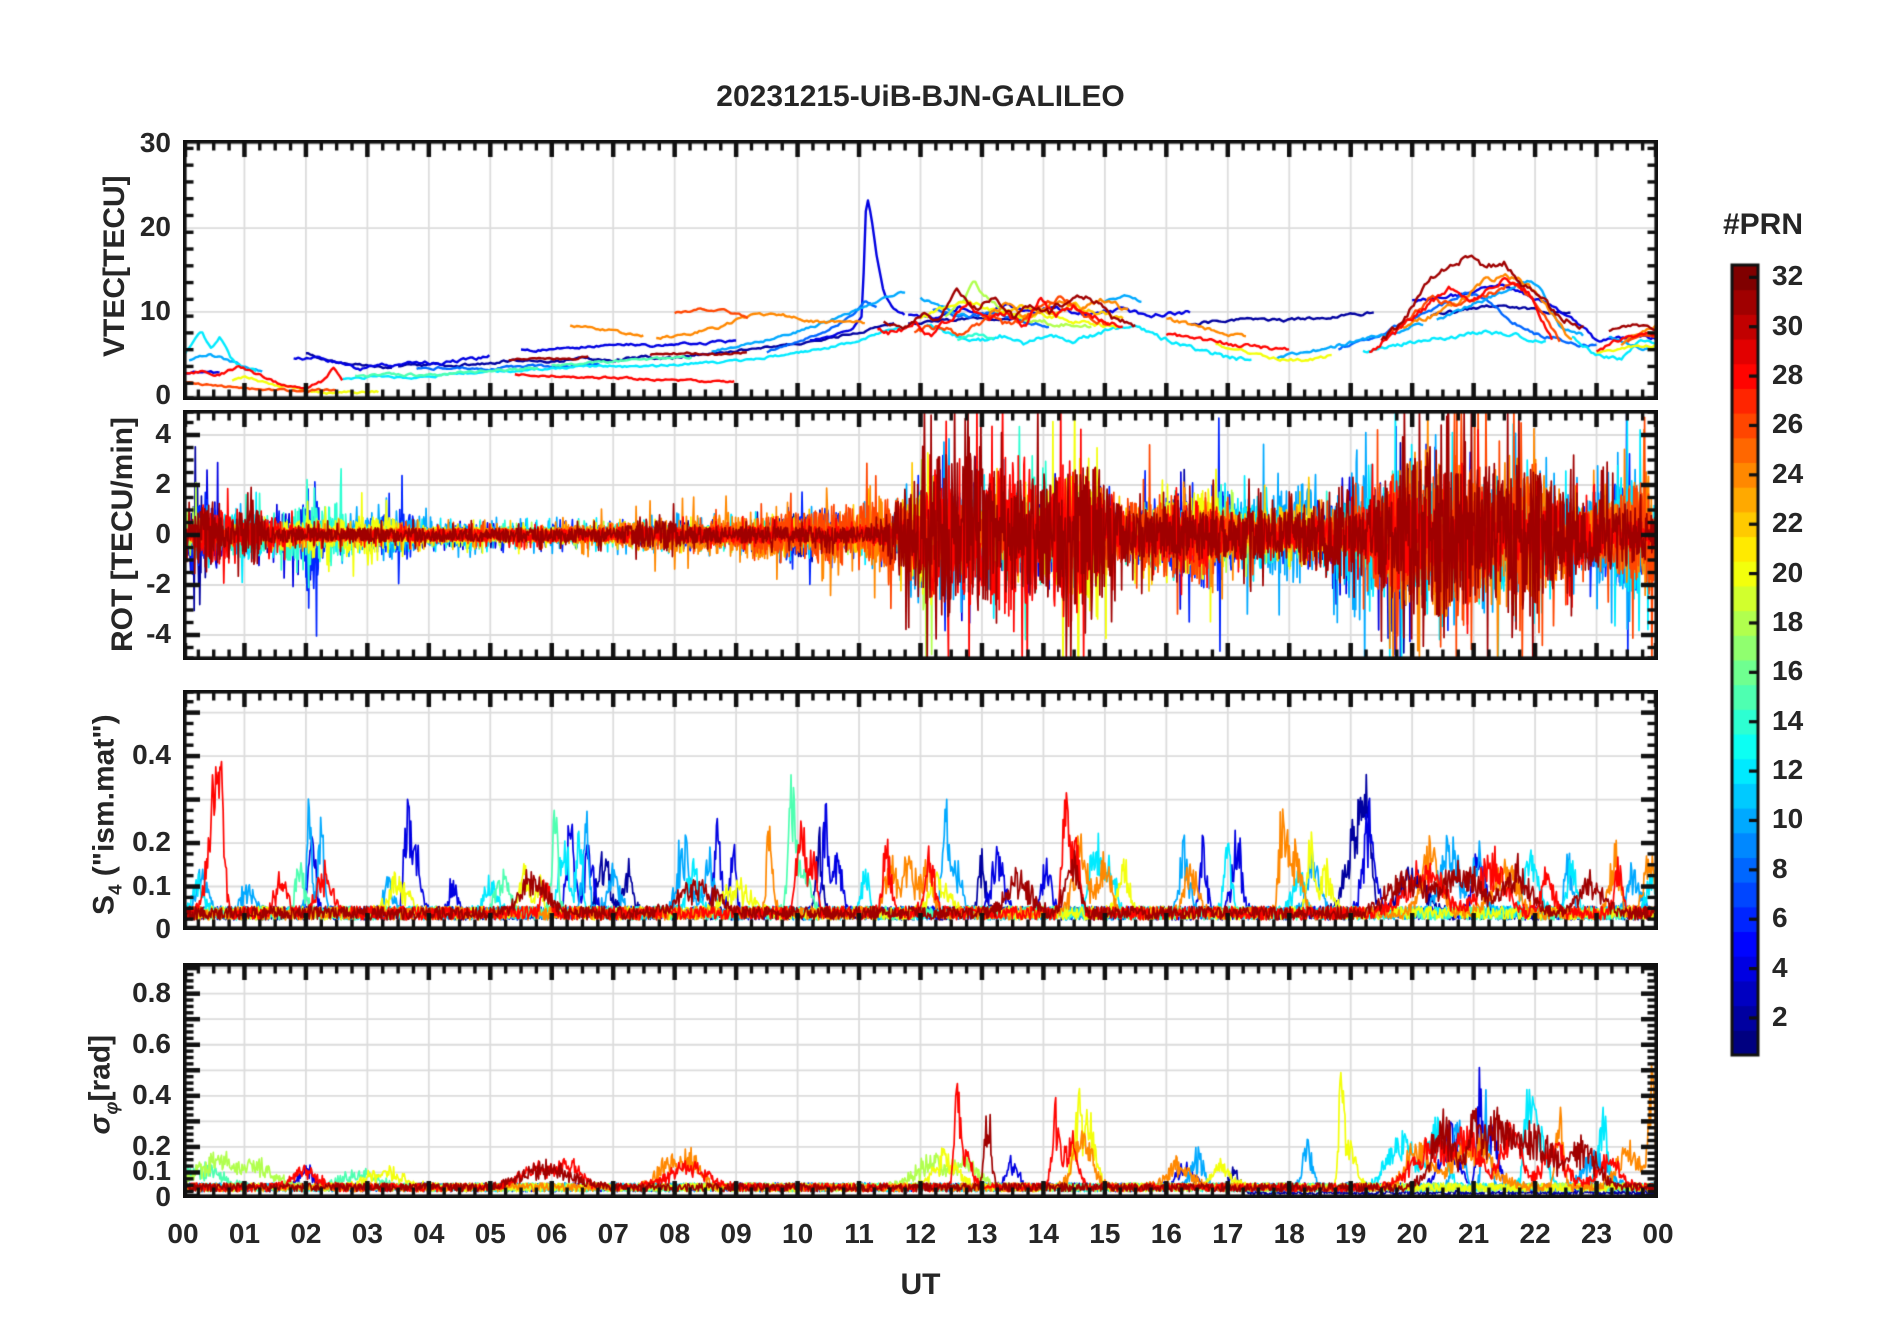 The image size is (1902, 1330). I want to click on y-tick-label-rot: 4, so click(163, 433).